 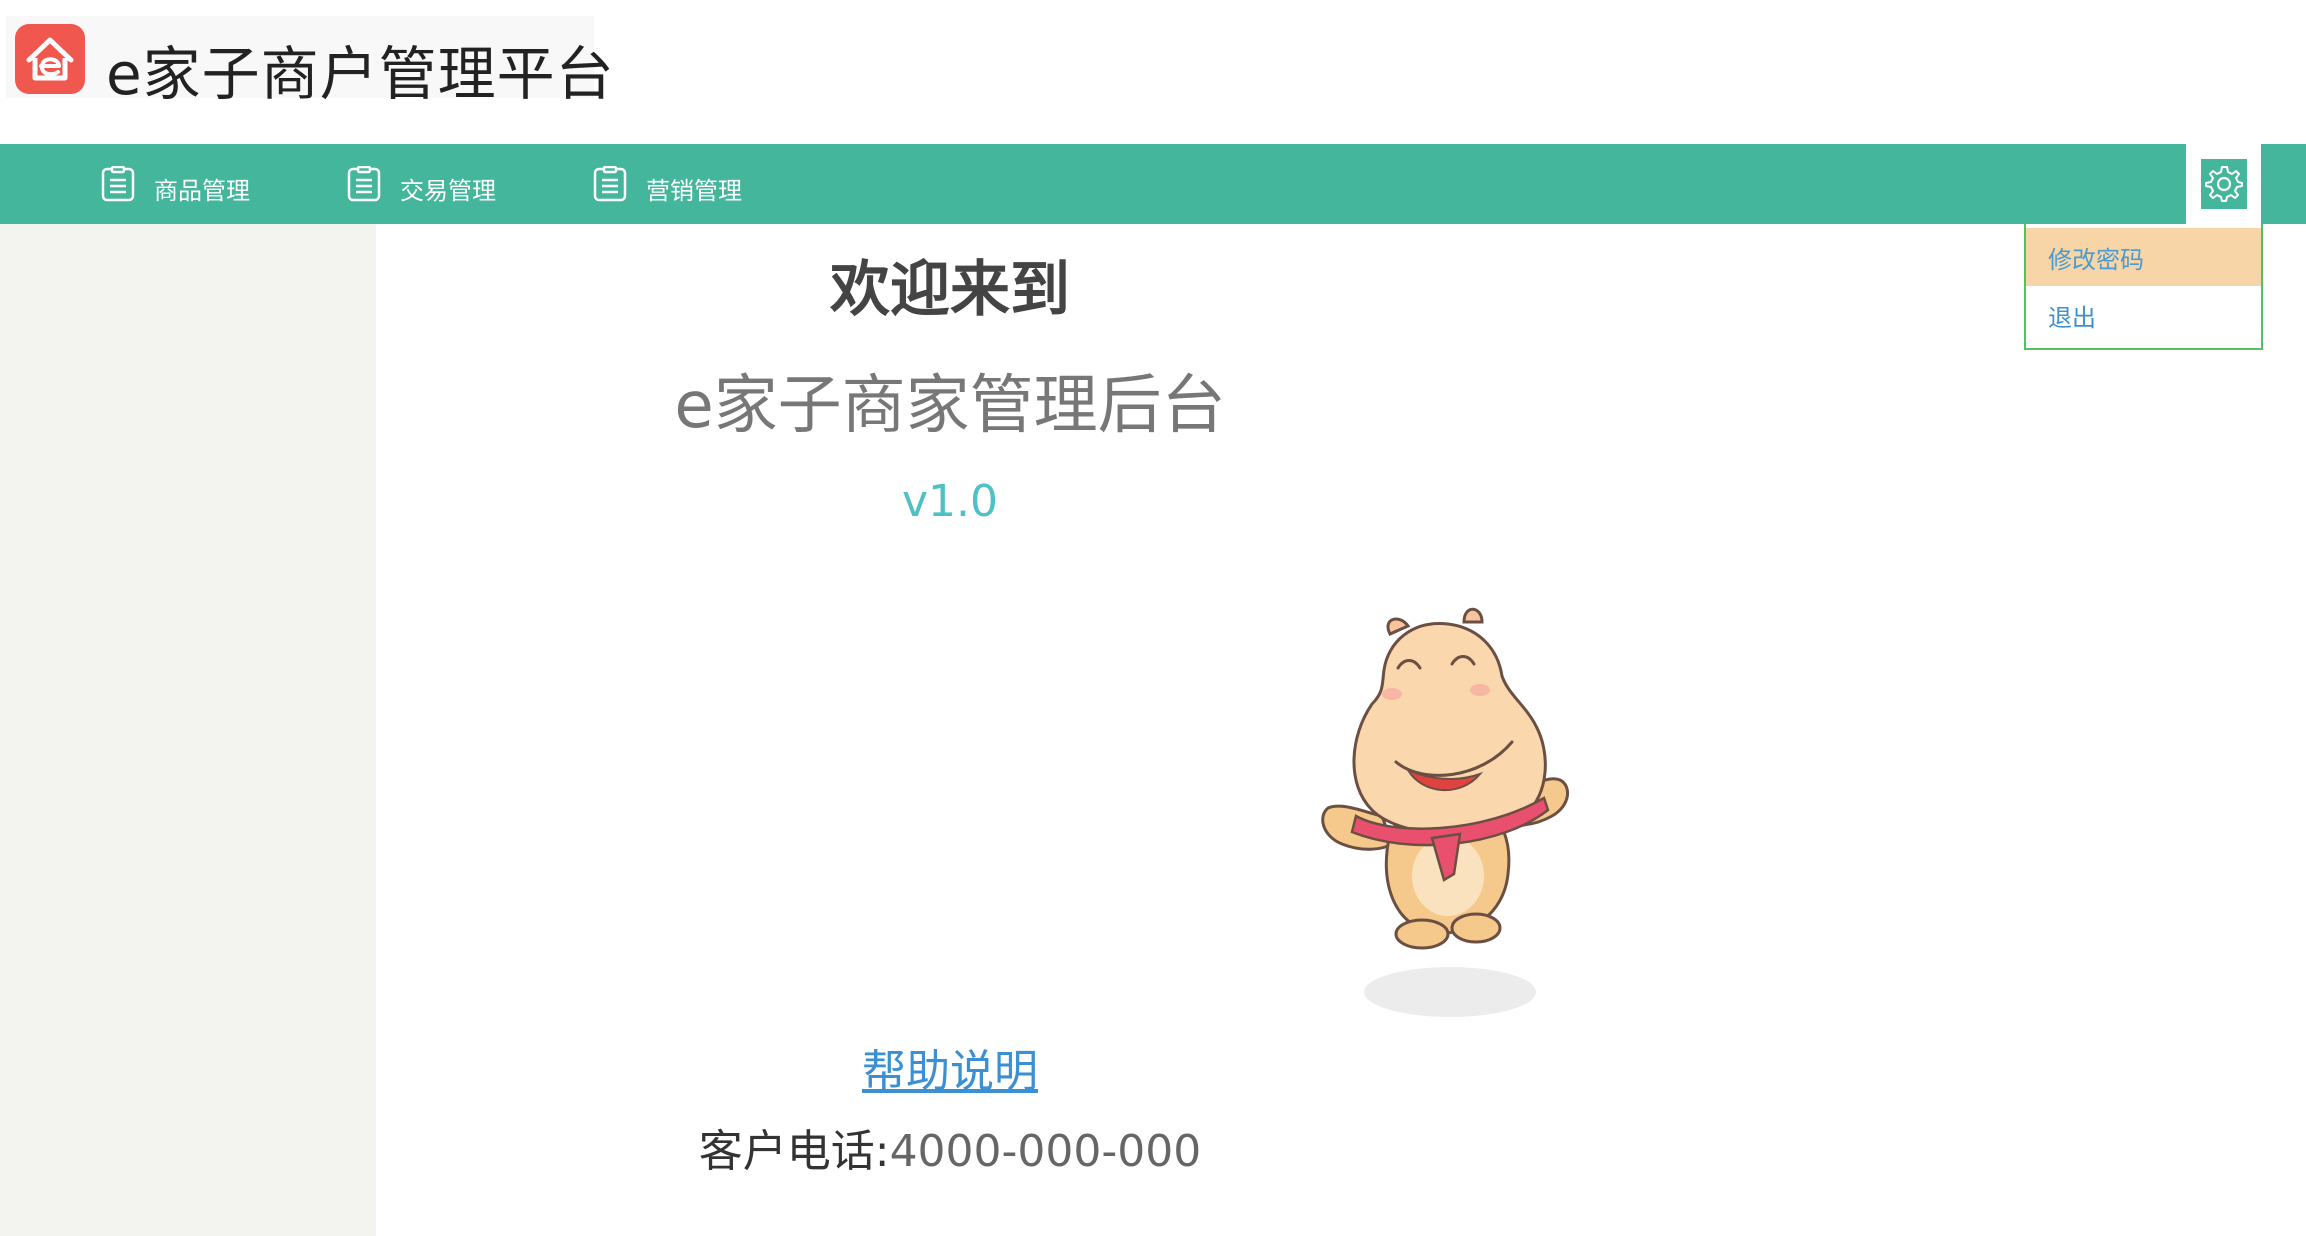 I want to click on nav-item-marketing-management: 营销管理, so click(x=667, y=184).